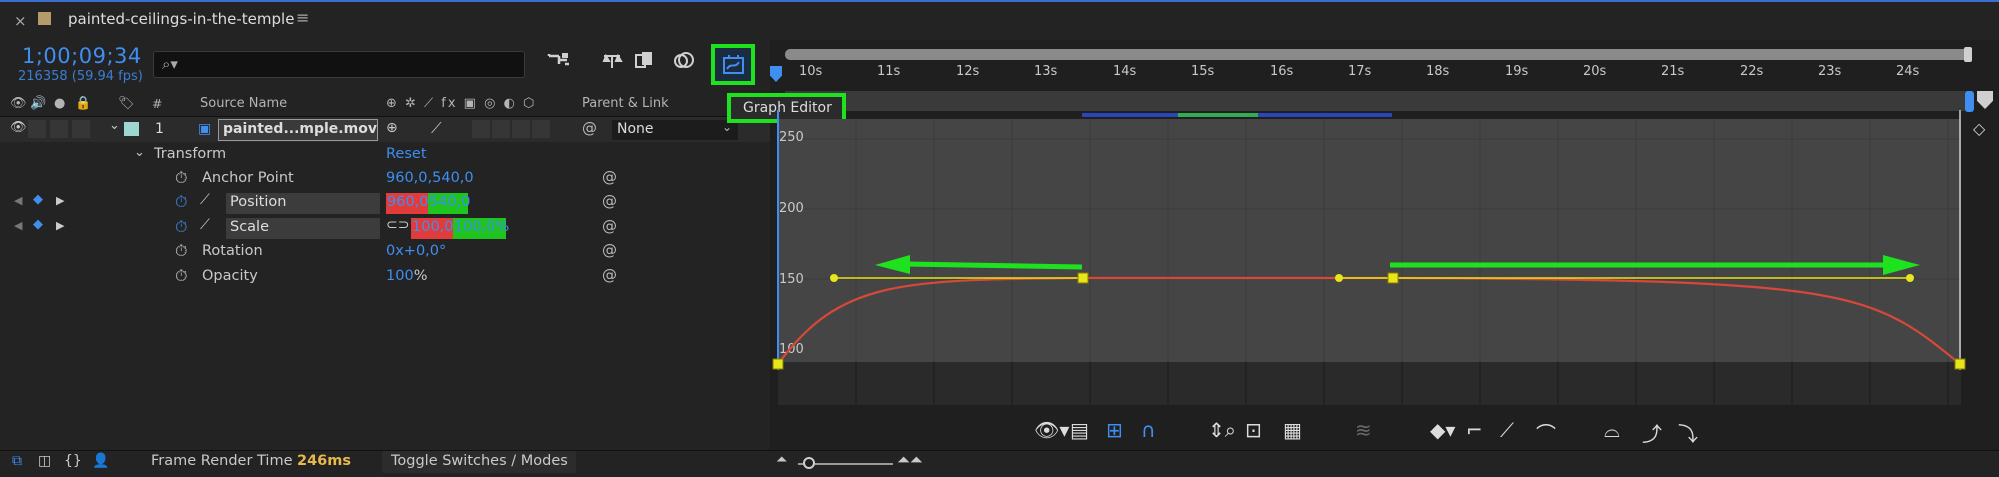 The image size is (1999, 477). What do you see at coordinates (1125, 71) in the screenshot?
I see `ruler-tick-label: 14s` at bounding box center [1125, 71].